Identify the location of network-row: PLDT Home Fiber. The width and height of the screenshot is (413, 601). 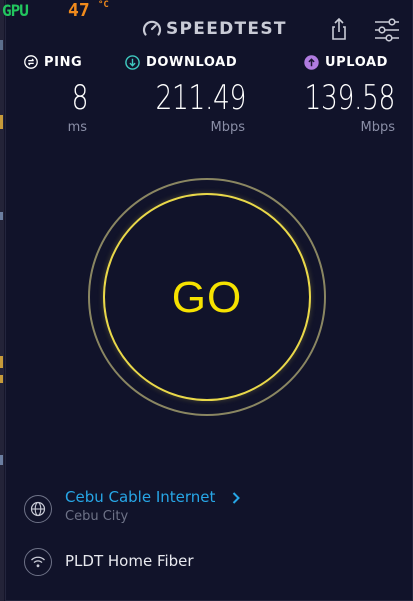
(204, 562).